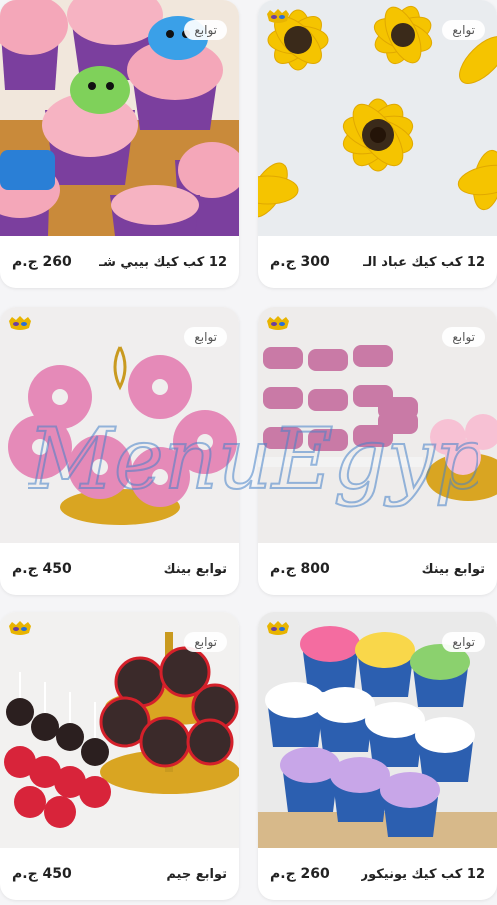 This screenshot has width=497, height=905. What do you see at coordinates (119, 118) in the screenshot?
I see `product-photo-baby-shark-cupcakes: توابع` at bounding box center [119, 118].